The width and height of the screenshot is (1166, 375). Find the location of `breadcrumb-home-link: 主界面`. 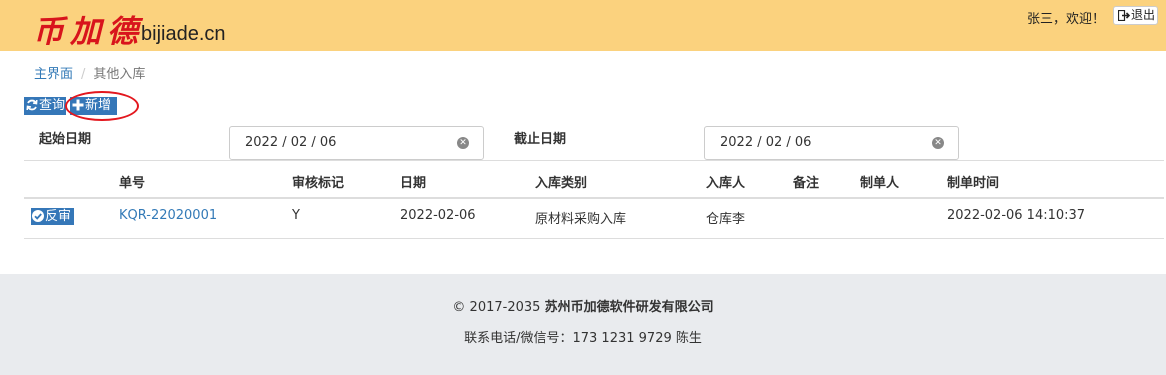

breadcrumb-home-link: 主界面 is located at coordinates (53, 74).